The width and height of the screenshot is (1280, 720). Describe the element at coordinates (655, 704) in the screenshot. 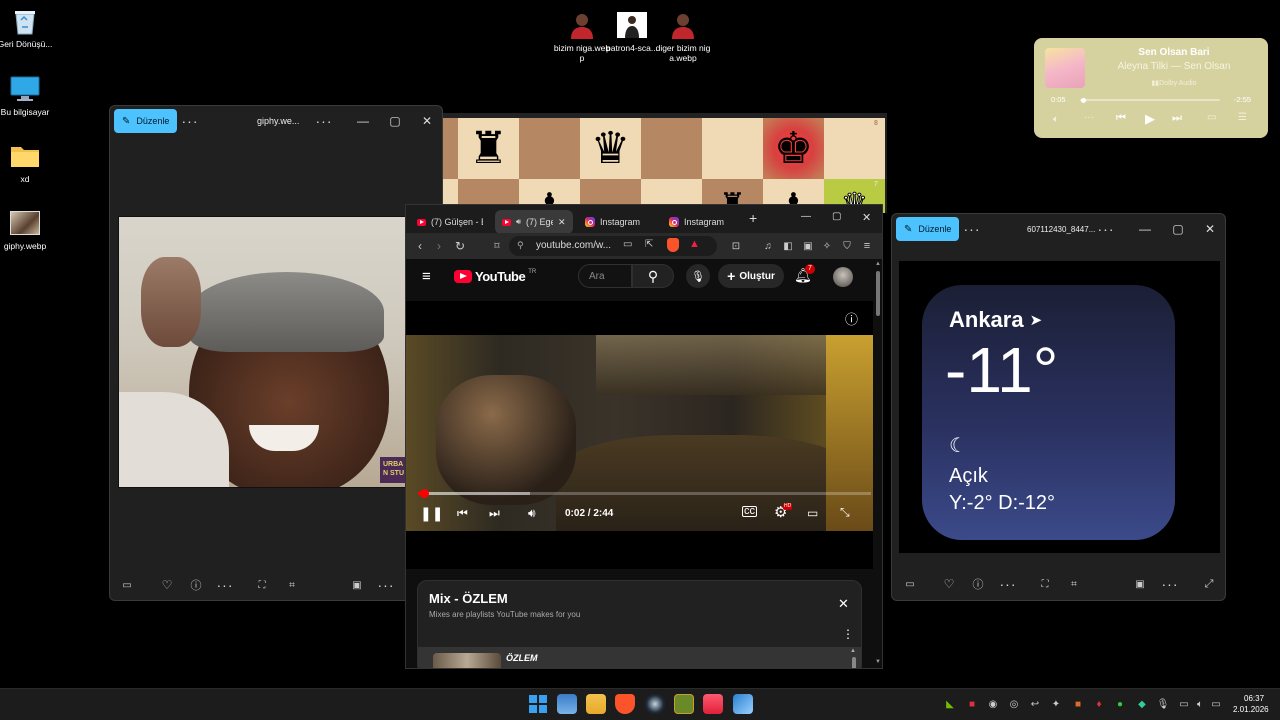

I see `steam-icon` at that location.